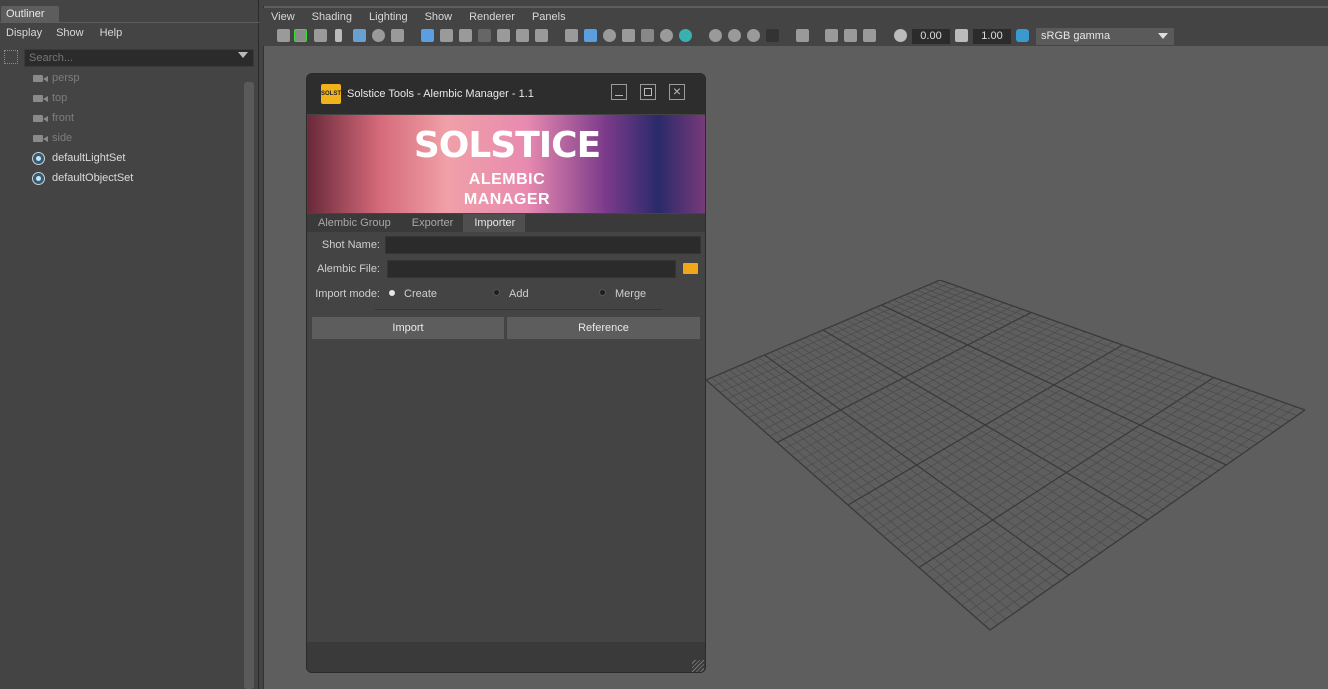 Image resolution: width=1328 pixels, height=689 pixels. I want to click on outliner-item-persp: persp, so click(55, 78).